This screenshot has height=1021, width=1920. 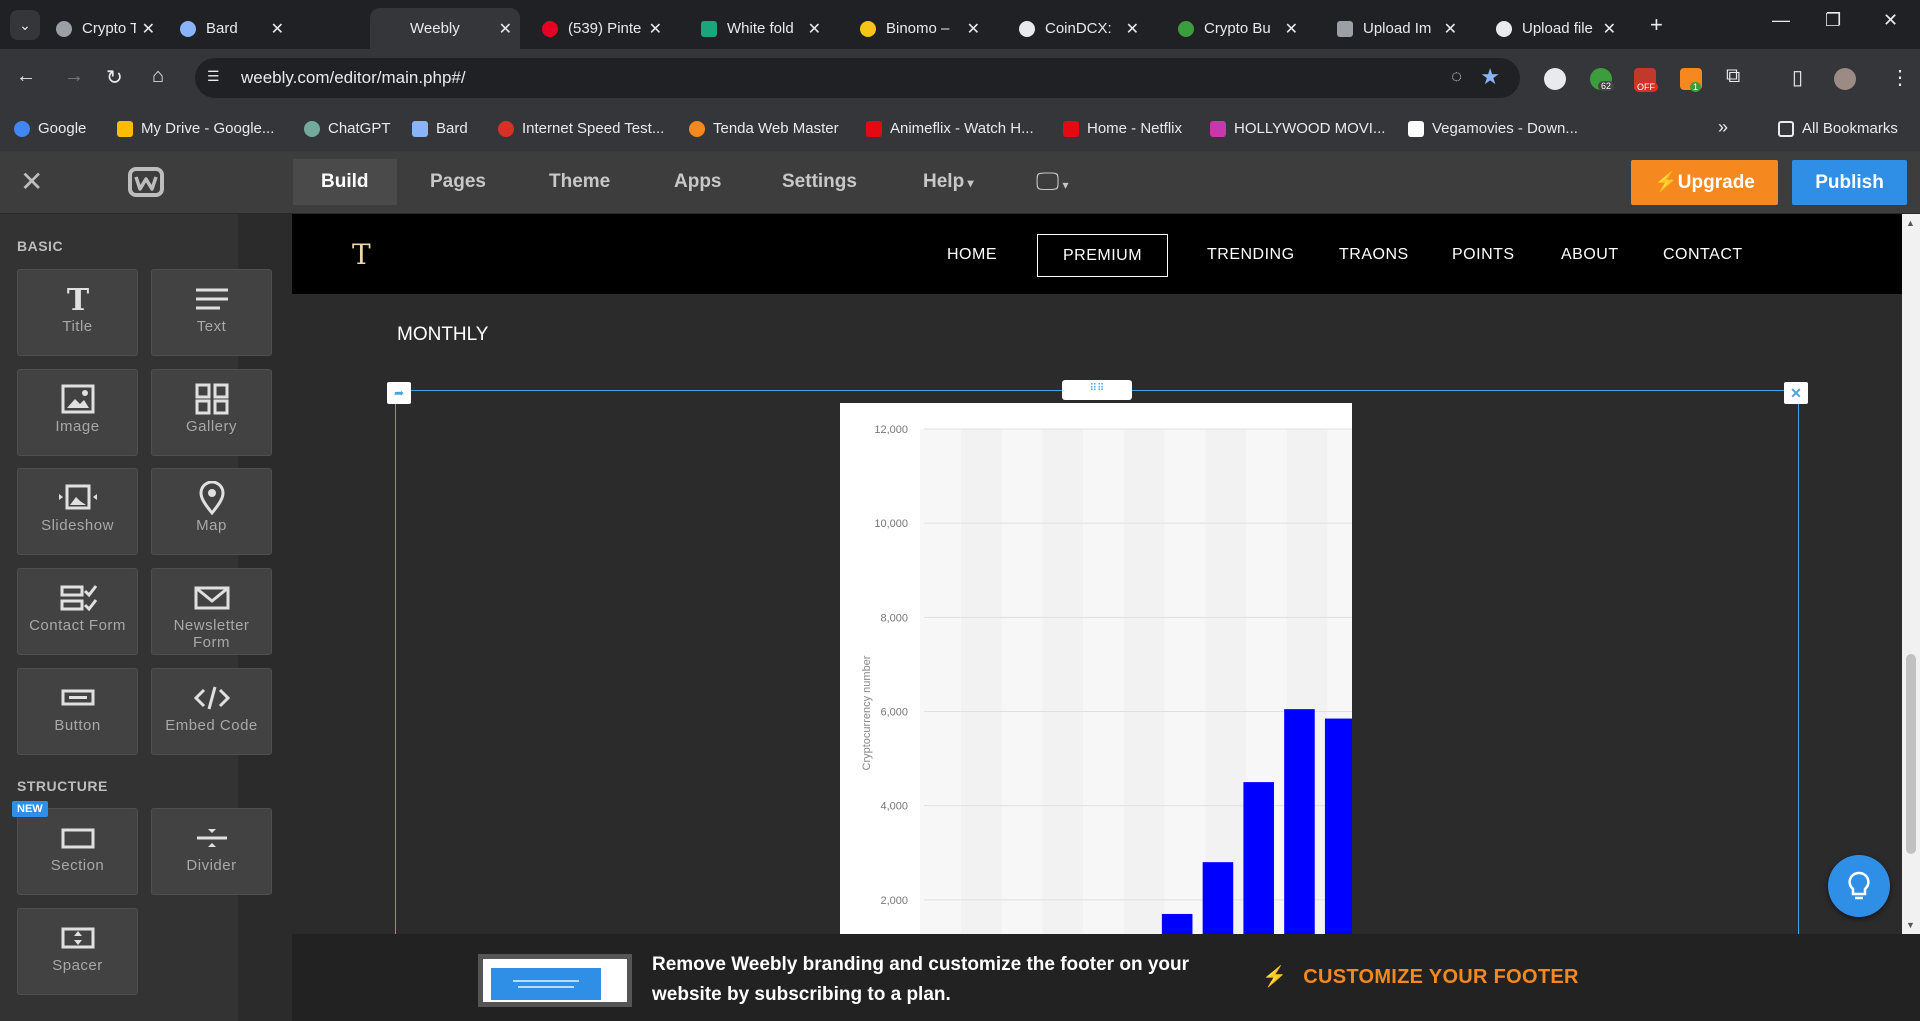 I want to click on tab-settings: Settings, so click(x=819, y=182).